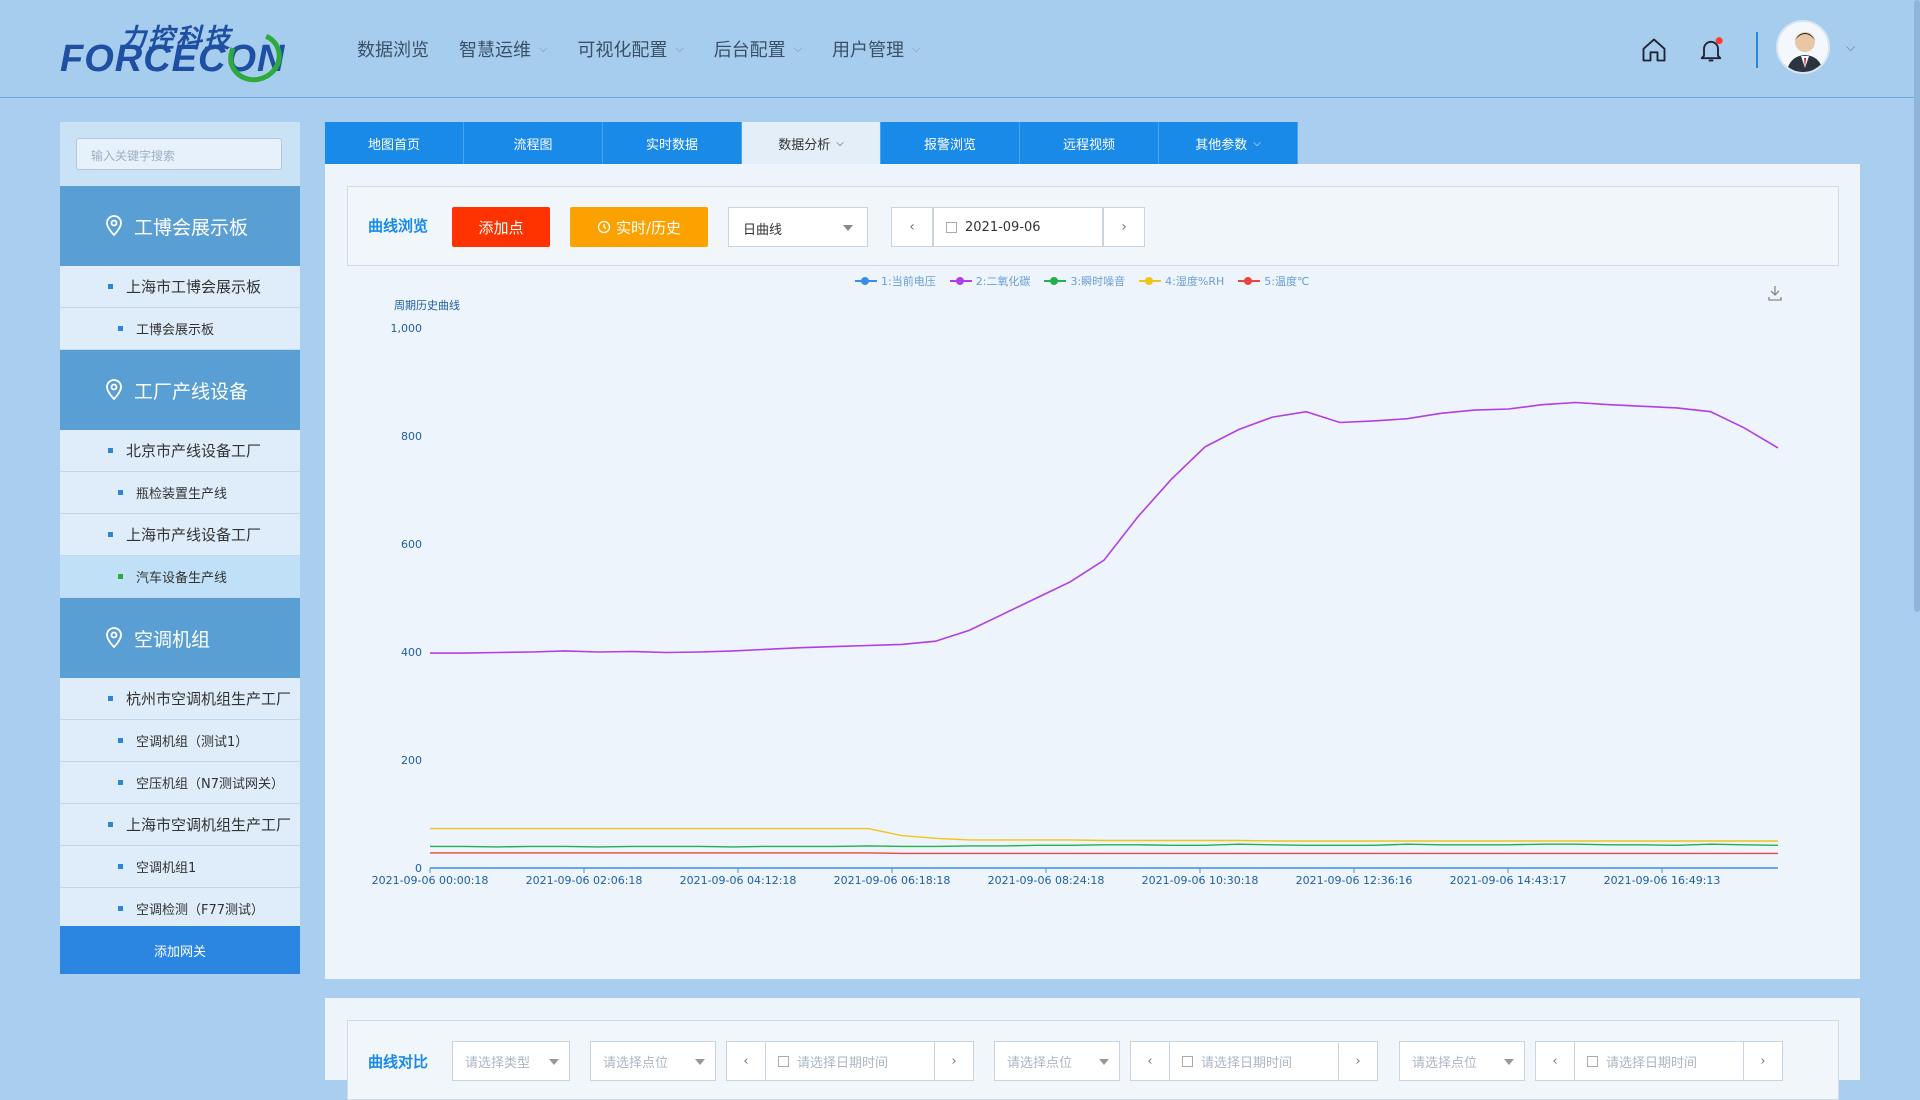  I want to click on legend-item-voltage: 1:当前电压, so click(895, 281).